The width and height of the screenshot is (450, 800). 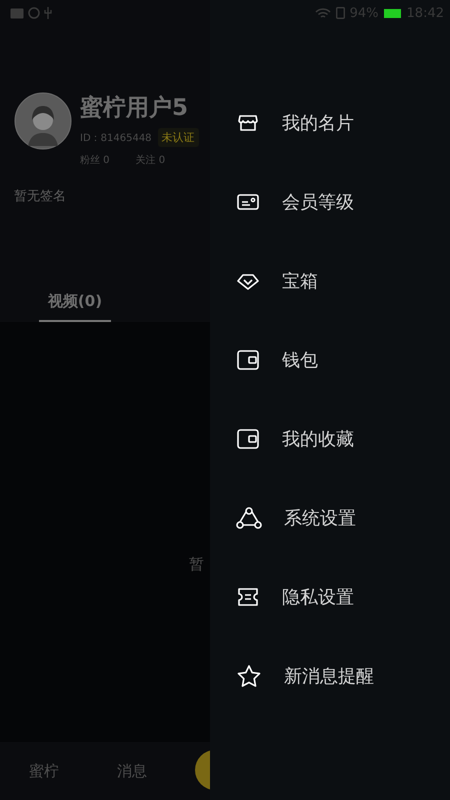 I want to click on user-name: 蜜柠用户5, so click(x=135, y=108).